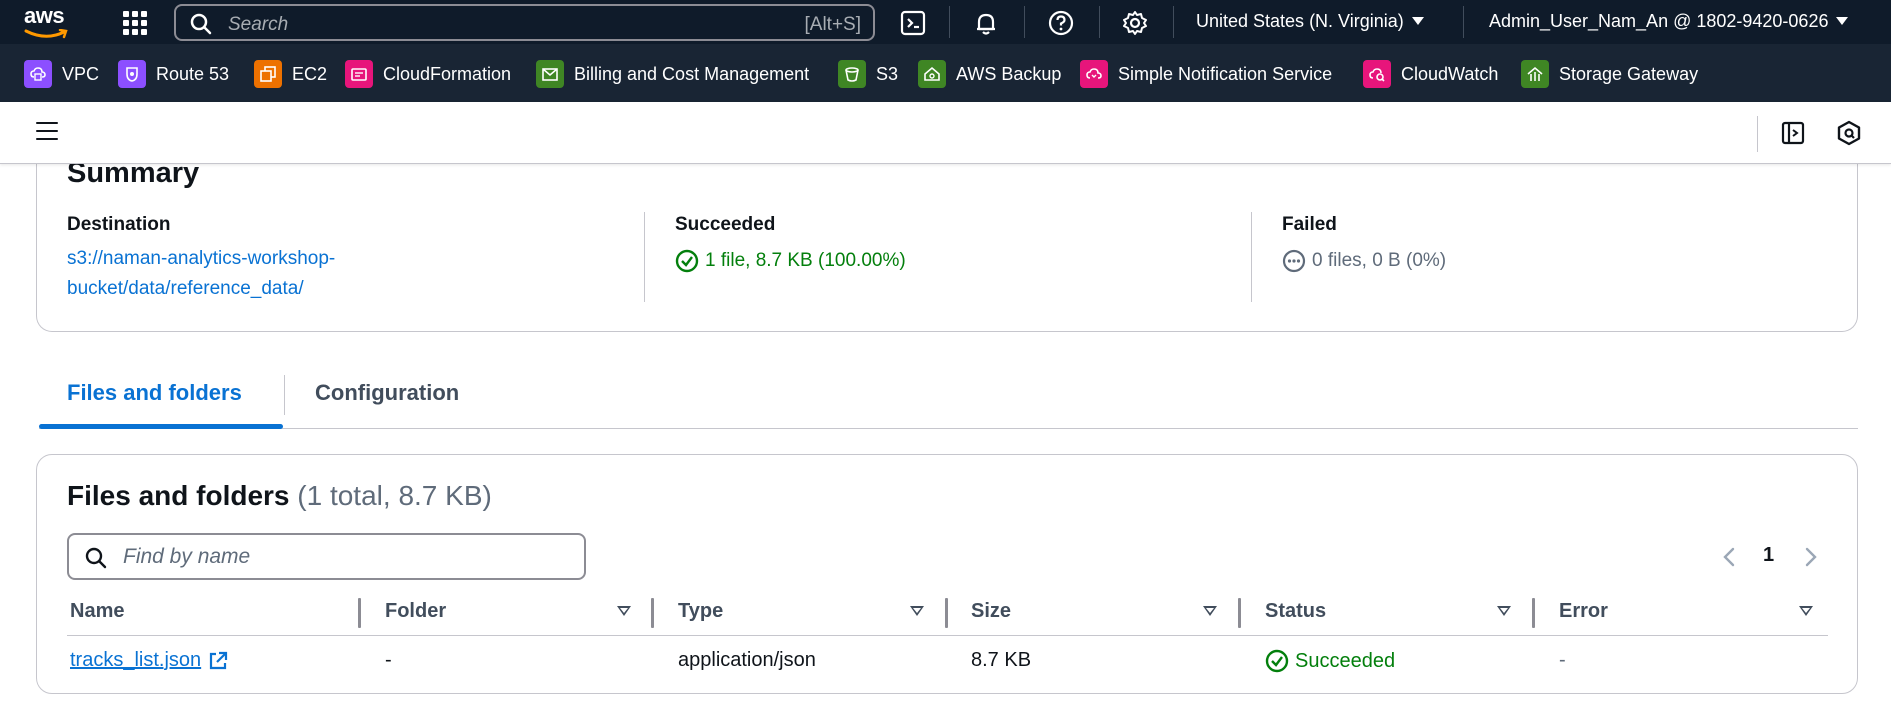 The image size is (1891, 702). What do you see at coordinates (1768, 555) in the screenshot?
I see `page-number: 1` at bounding box center [1768, 555].